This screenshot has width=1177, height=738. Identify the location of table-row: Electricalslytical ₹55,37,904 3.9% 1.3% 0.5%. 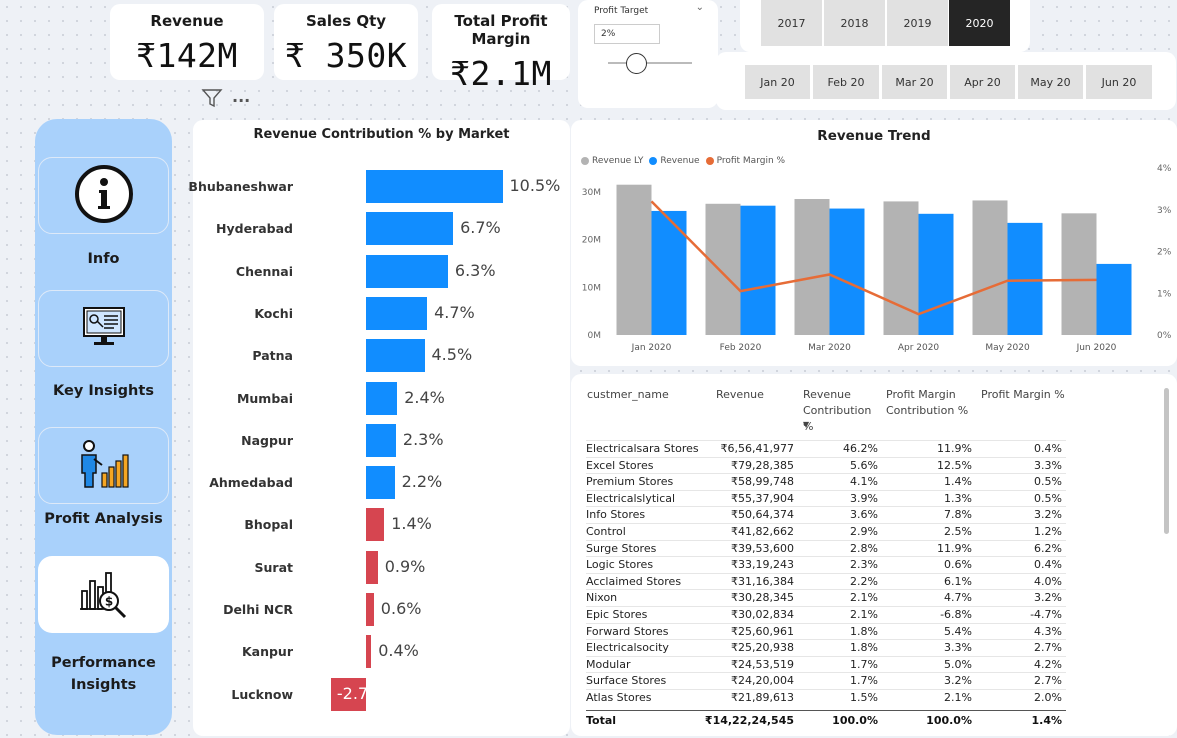
(826, 498).